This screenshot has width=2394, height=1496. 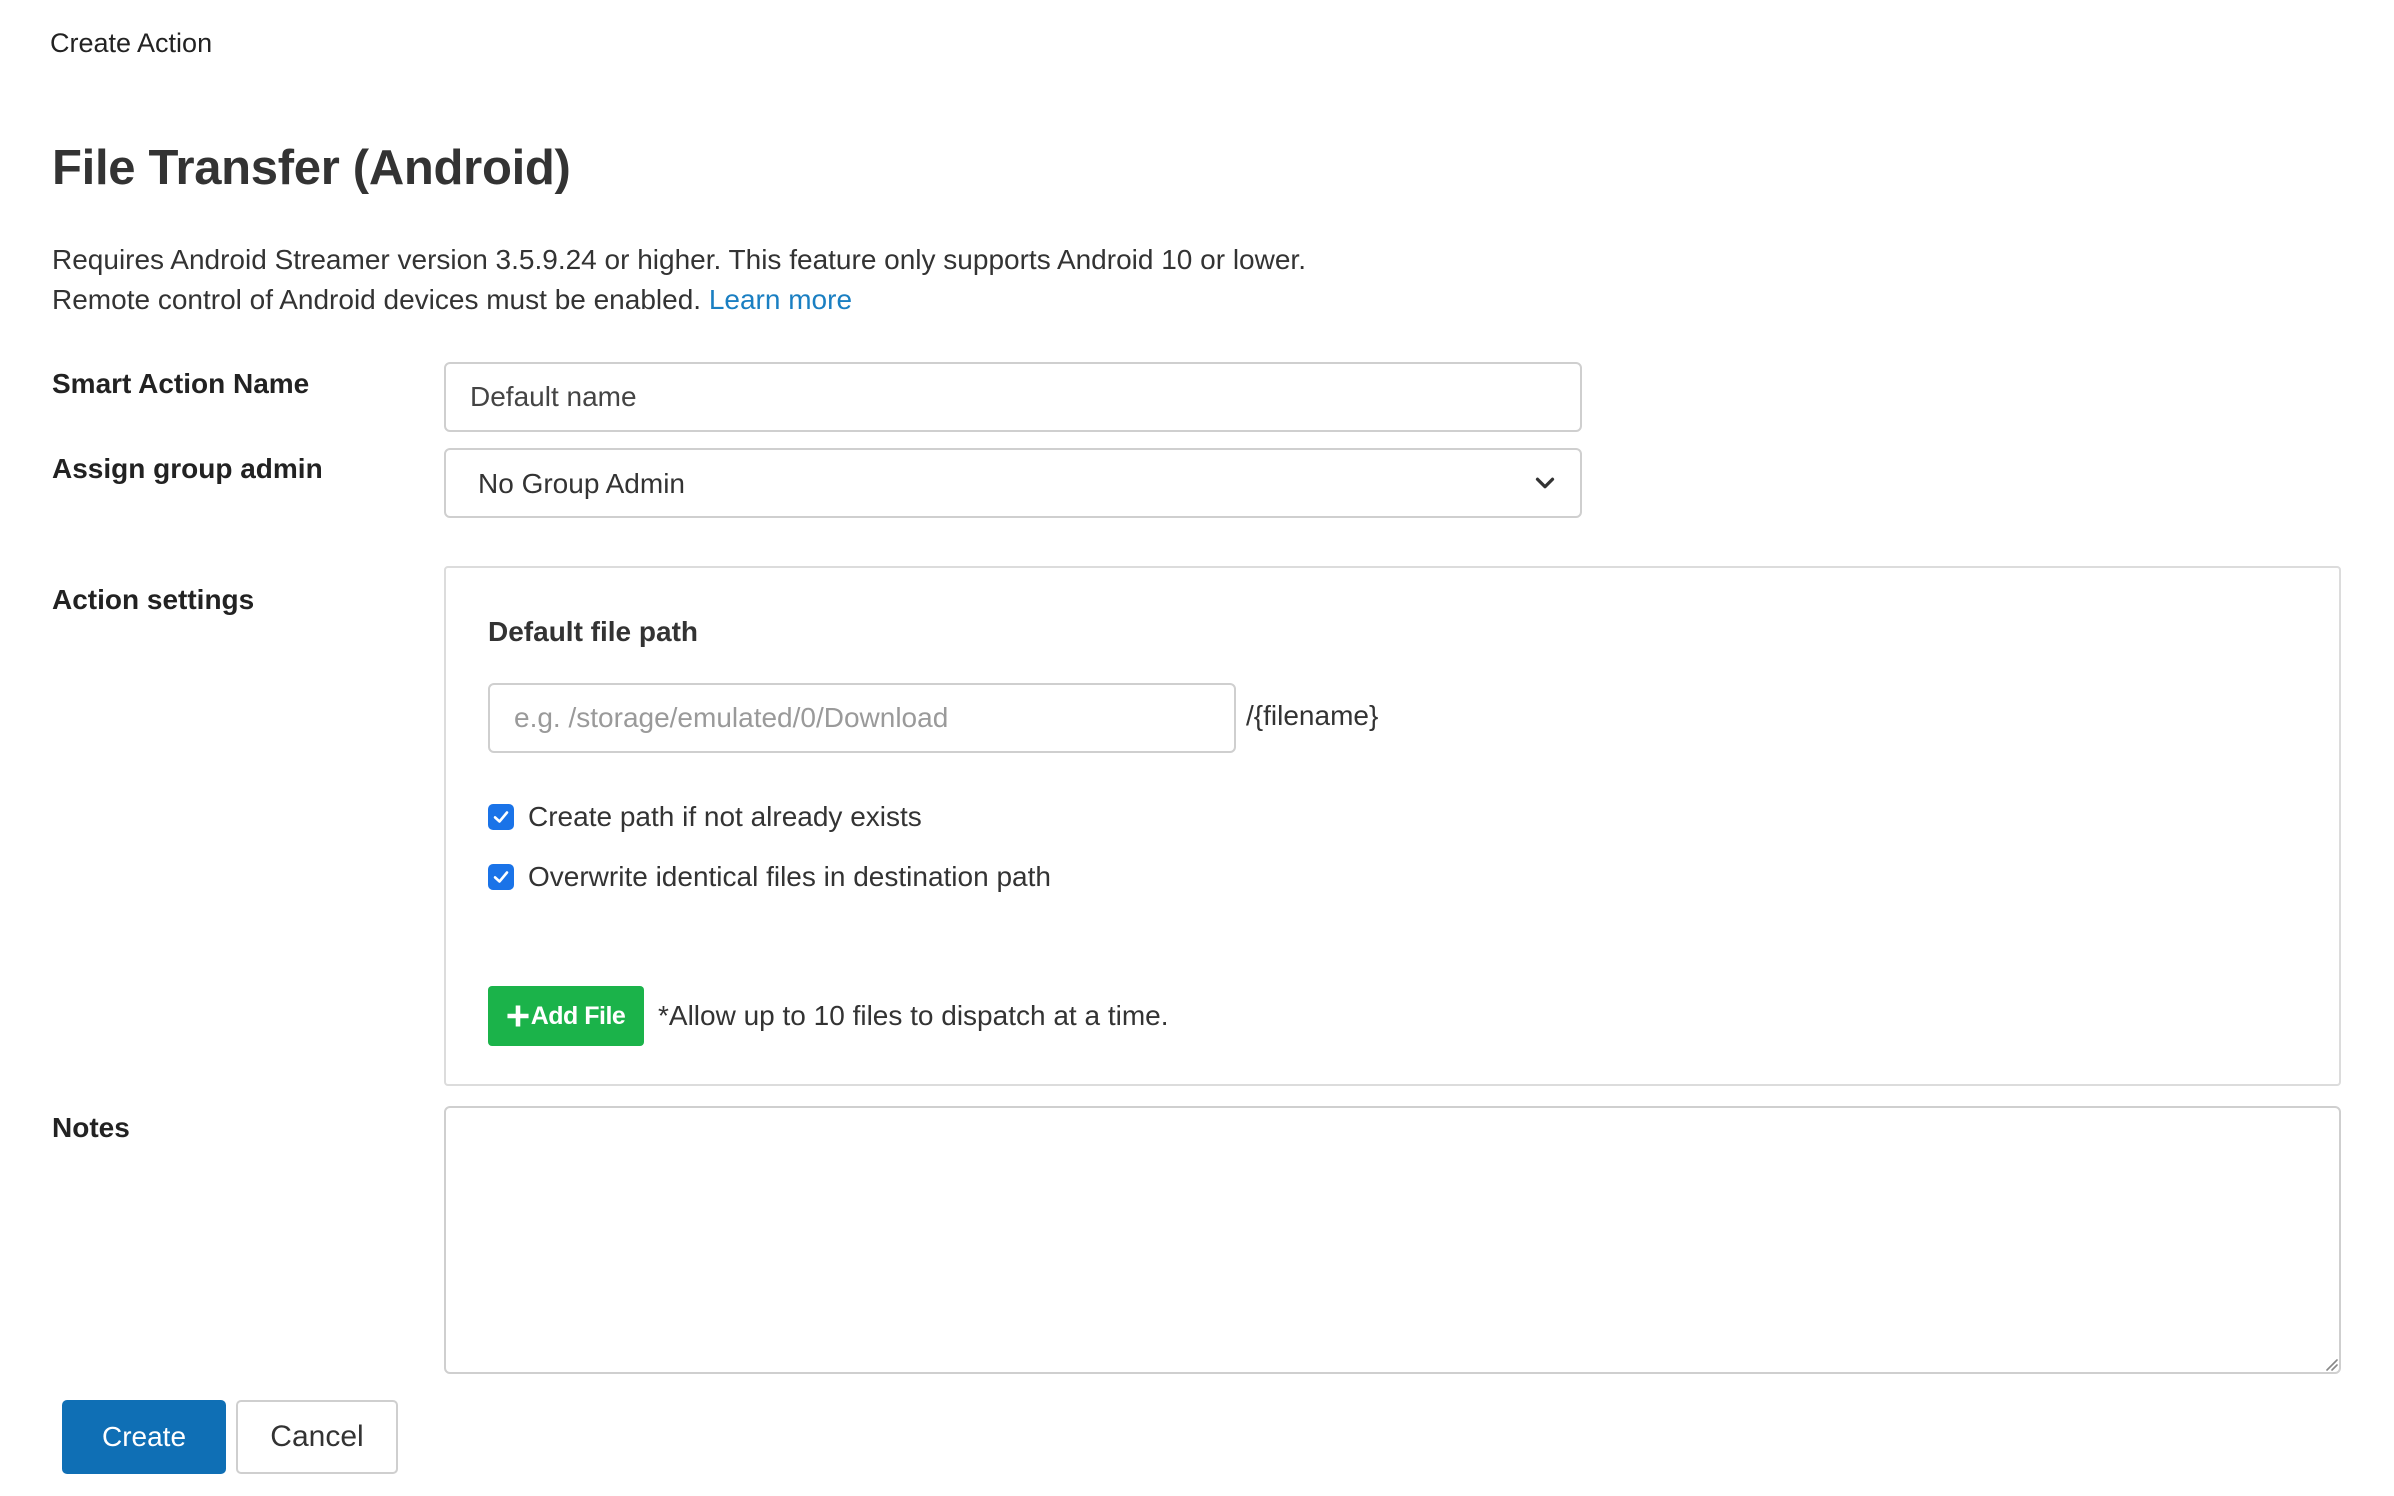 I want to click on overwrite-files-checkbox, so click(x=501, y=877).